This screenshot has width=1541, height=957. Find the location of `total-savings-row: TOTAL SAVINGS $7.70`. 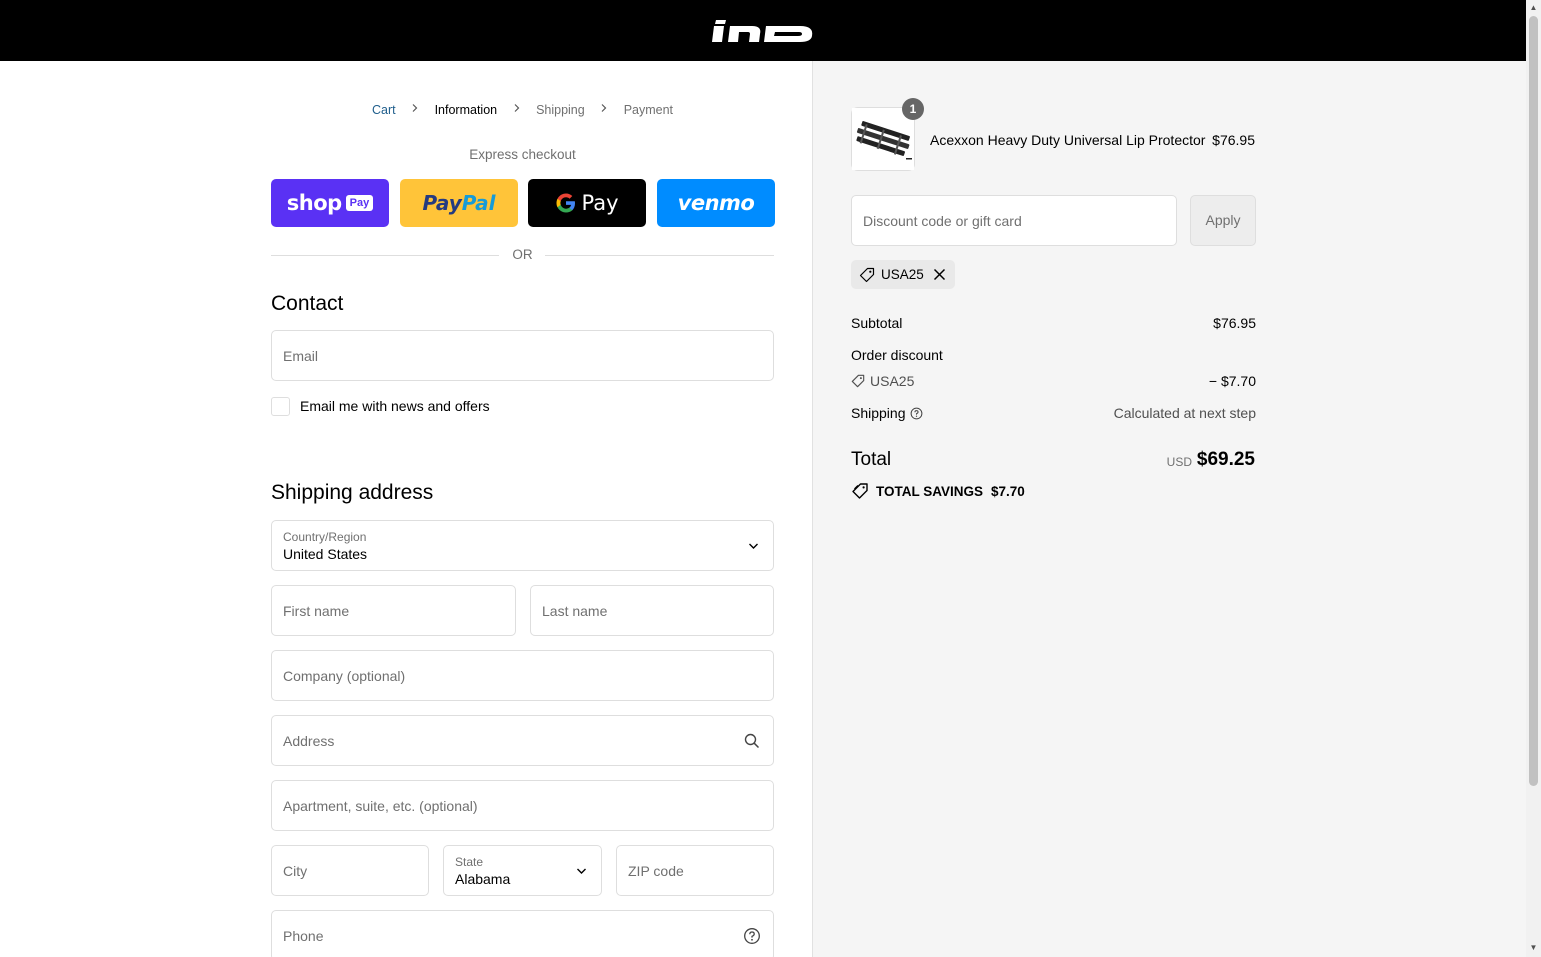

total-savings-row: TOTAL SAVINGS $7.70 is located at coordinates (938, 491).